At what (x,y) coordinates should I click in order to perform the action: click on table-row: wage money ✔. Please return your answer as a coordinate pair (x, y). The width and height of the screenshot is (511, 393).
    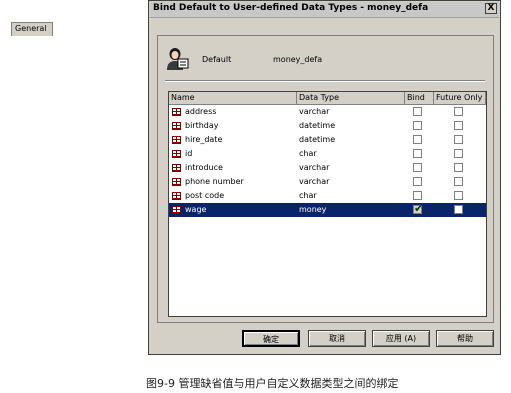
    Looking at the image, I should click on (327, 210).